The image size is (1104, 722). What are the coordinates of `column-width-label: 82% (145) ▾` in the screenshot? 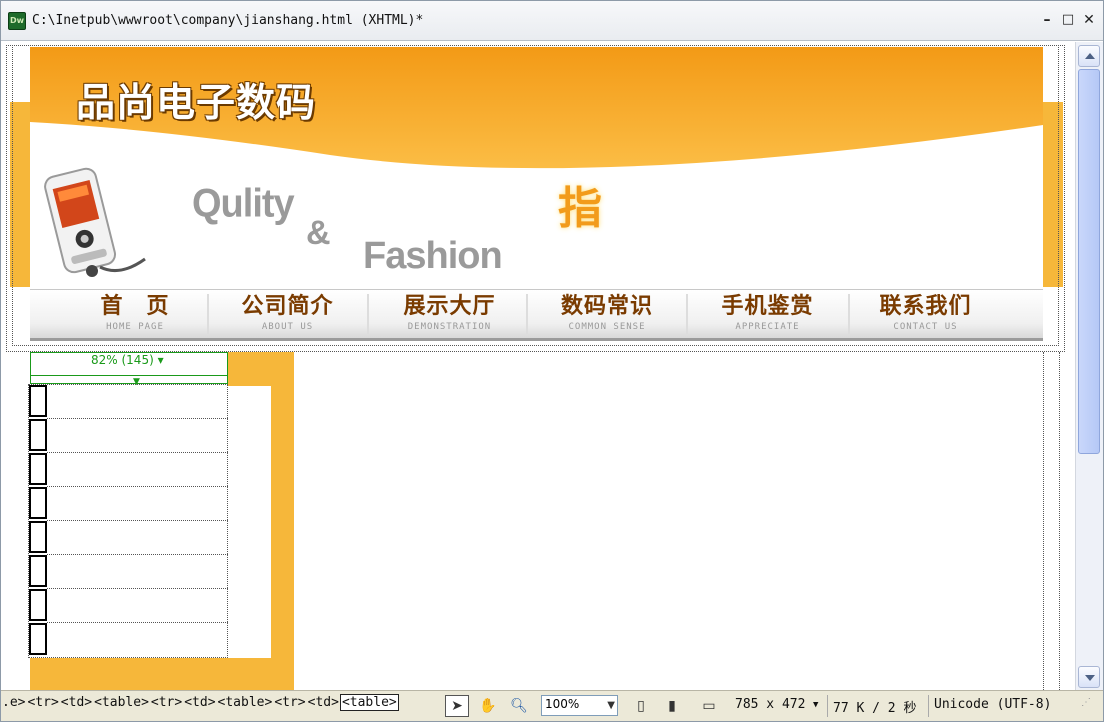 It's located at (127, 360).